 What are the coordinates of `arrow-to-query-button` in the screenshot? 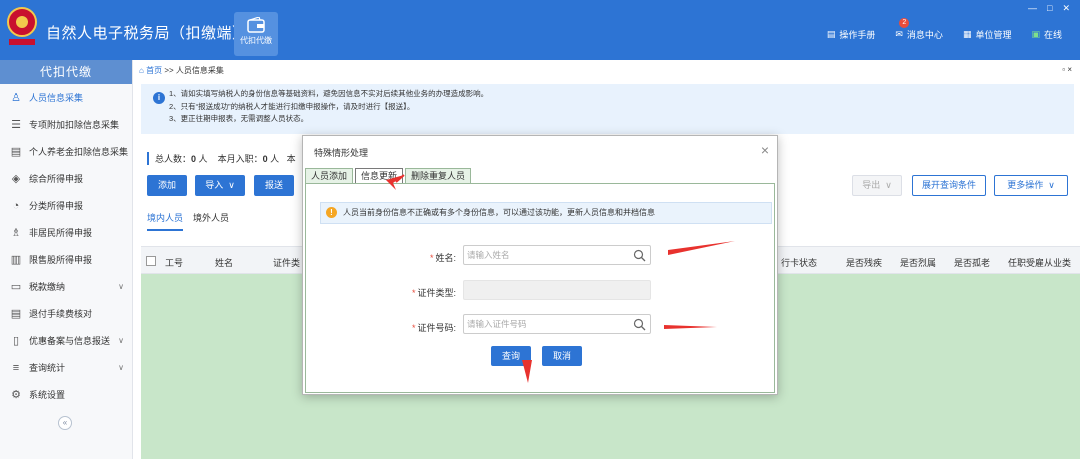 It's located at (527, 371).